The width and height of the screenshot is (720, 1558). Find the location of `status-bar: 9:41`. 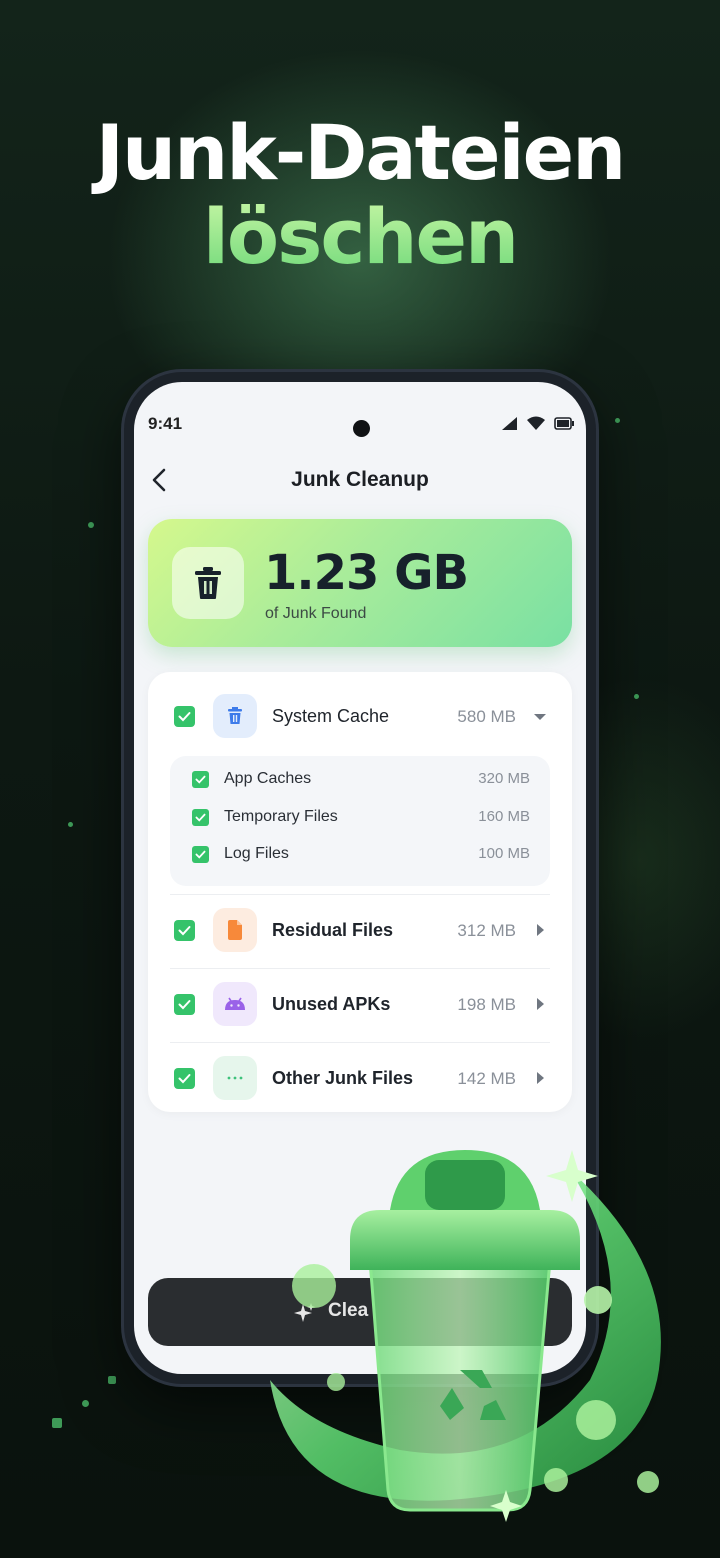

status-bar: 9:41 is located at coordinates (360, 421).